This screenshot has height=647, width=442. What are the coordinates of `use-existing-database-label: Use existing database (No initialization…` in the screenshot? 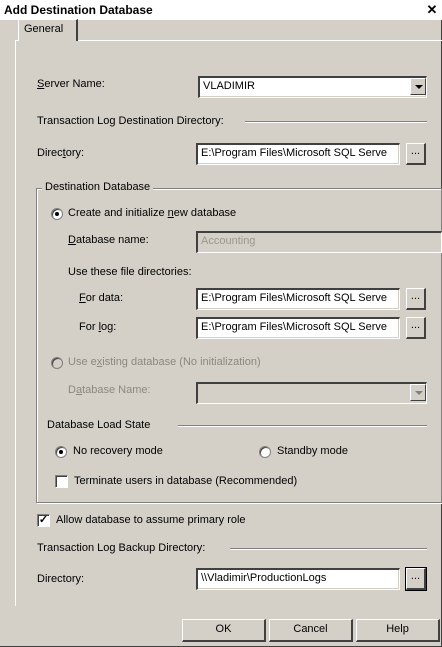 It's located at (164, 362).